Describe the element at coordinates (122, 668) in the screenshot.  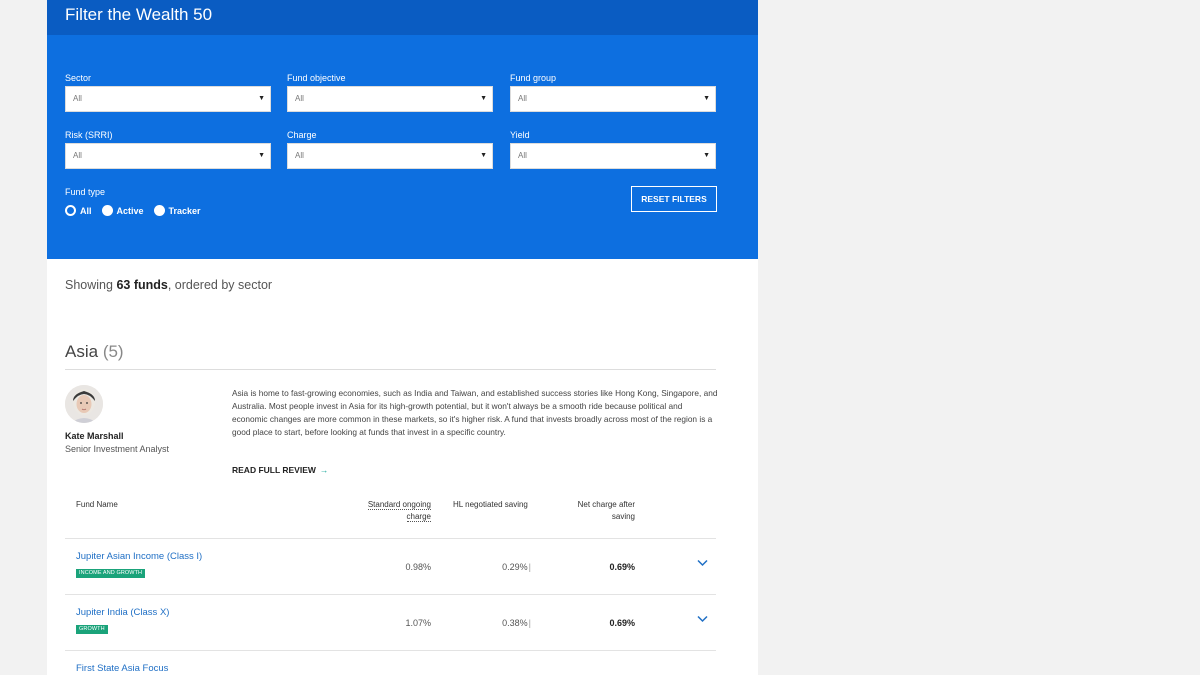
I see `fund-link: First State Asia Focus` at that location.